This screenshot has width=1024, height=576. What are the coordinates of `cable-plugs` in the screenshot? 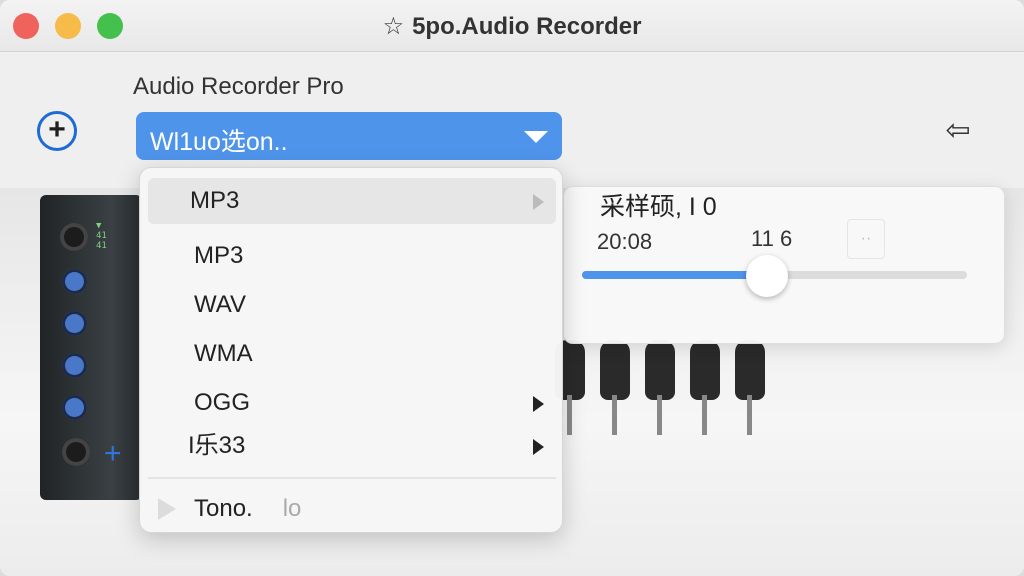 It's located at (670, 390).